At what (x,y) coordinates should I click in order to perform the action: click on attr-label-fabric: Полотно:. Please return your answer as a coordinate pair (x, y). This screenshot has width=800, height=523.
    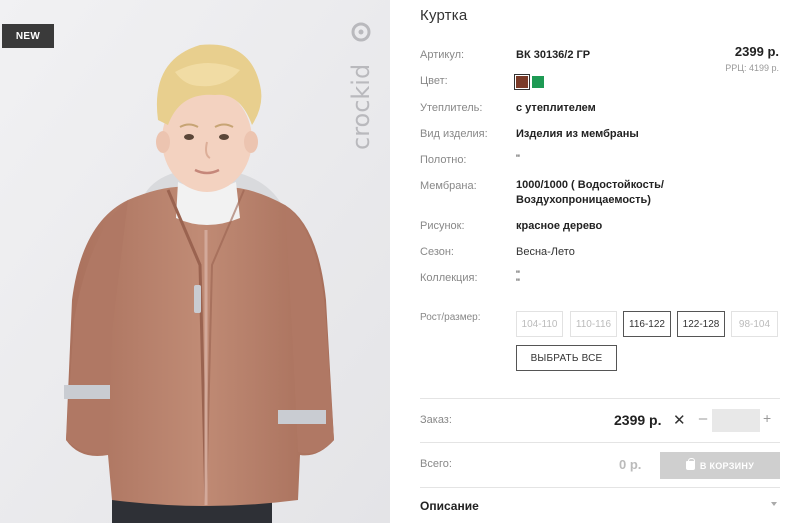
    Looking at the image, I should click on (443, 160).